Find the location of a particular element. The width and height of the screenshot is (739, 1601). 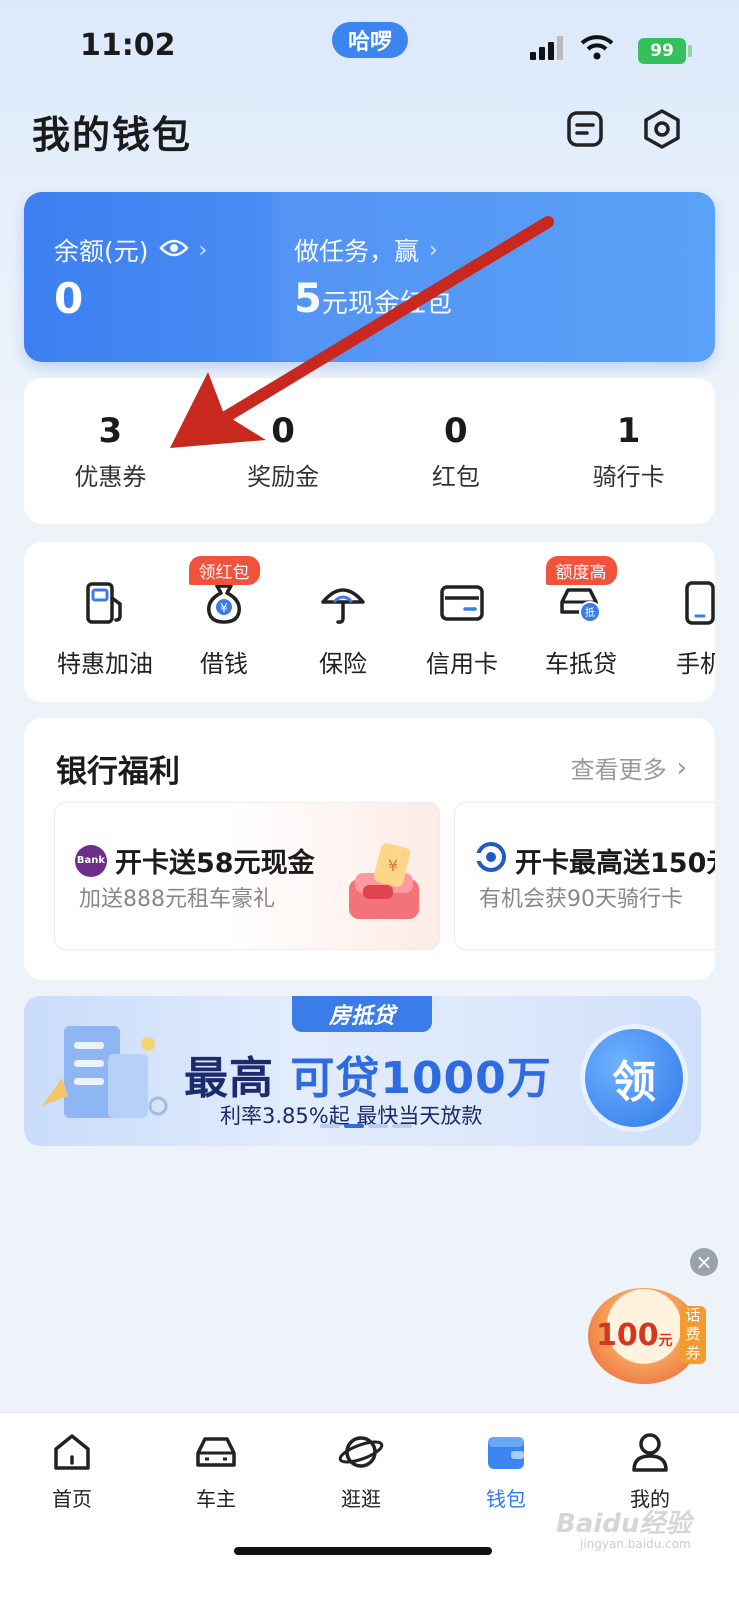

settings-hexagon-icon is located at coordinates (662, 129).